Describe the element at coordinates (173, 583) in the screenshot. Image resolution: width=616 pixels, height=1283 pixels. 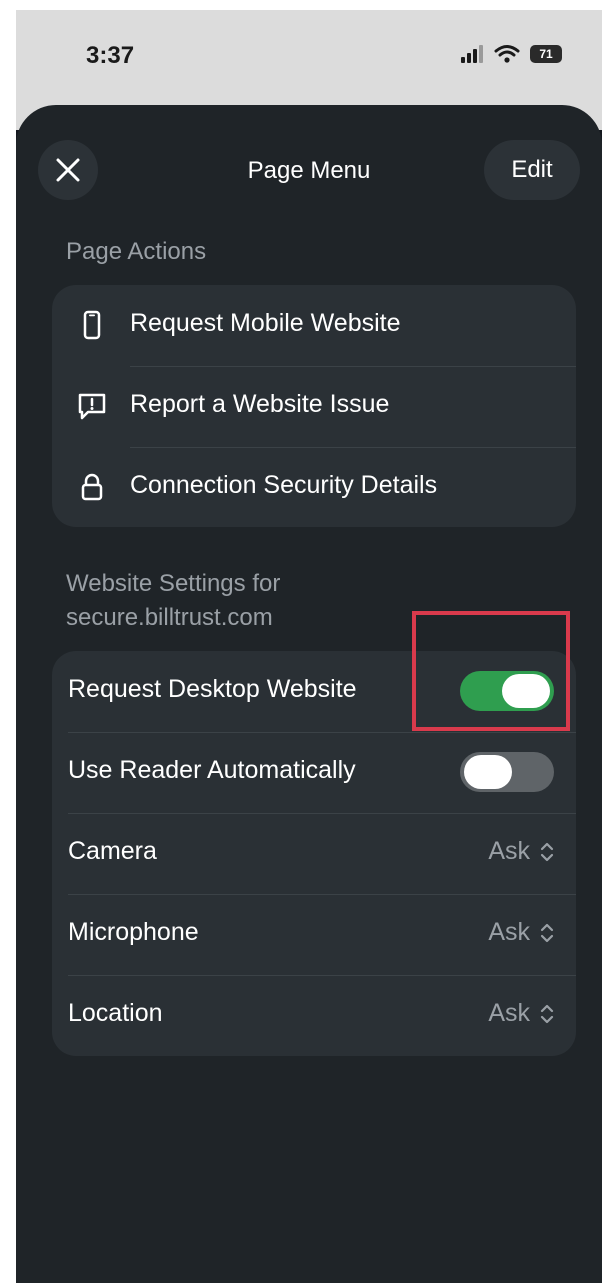
I see `website-settings-header-line1: Website Settings for` at that location.